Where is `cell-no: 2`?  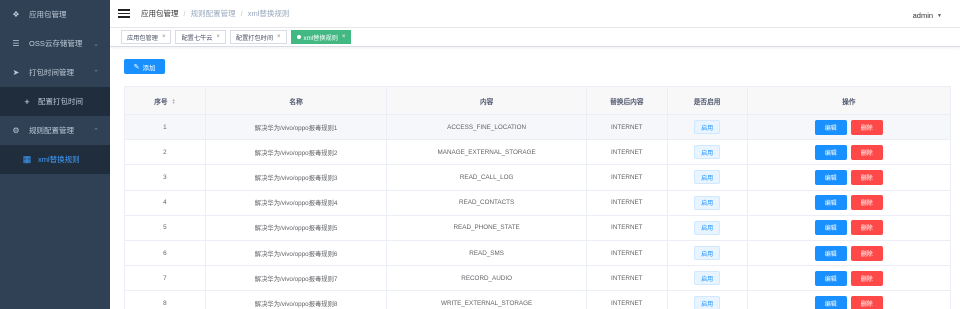
cell-no: 2 is located at coordinates (165, 152).